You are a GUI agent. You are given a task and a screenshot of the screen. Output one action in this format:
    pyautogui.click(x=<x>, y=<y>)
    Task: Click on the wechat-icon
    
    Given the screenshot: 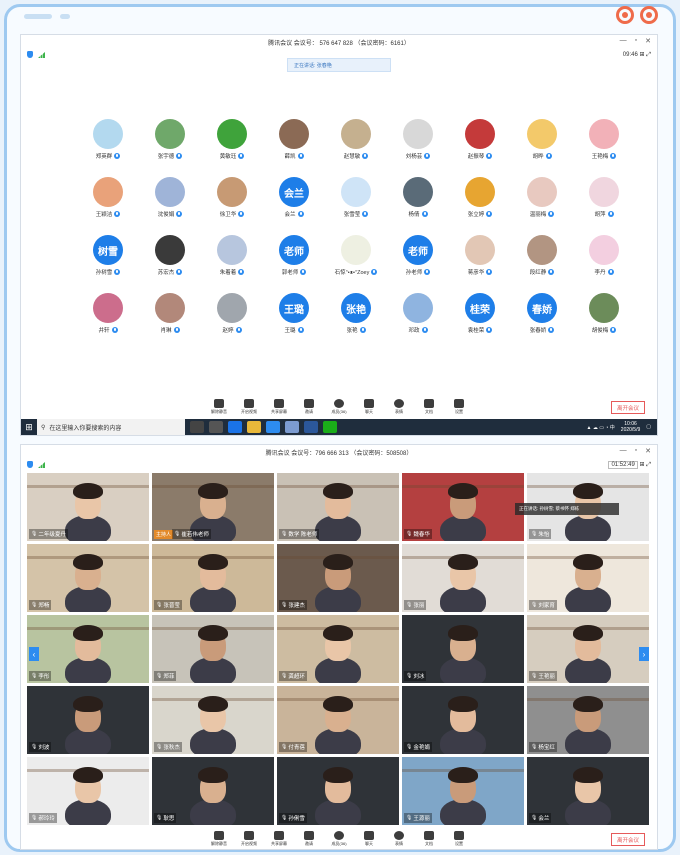 What is the action you would take?
    pyautogui.click(x=330, y=427)
    